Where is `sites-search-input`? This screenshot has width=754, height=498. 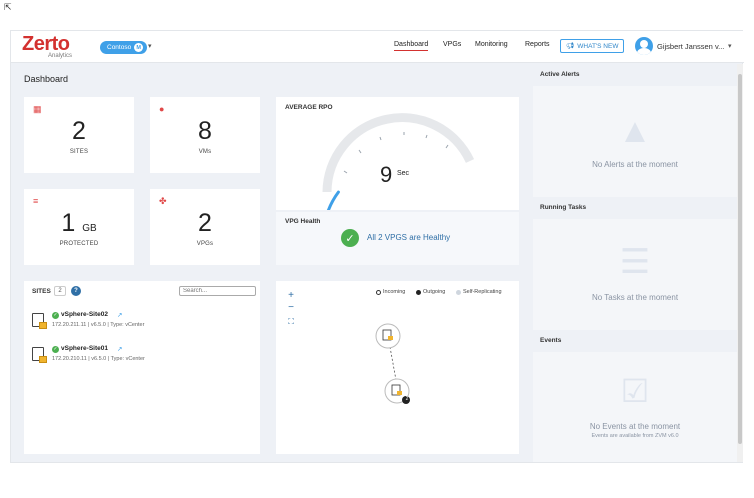 sites-search-input is located at coordinates (217, 291).